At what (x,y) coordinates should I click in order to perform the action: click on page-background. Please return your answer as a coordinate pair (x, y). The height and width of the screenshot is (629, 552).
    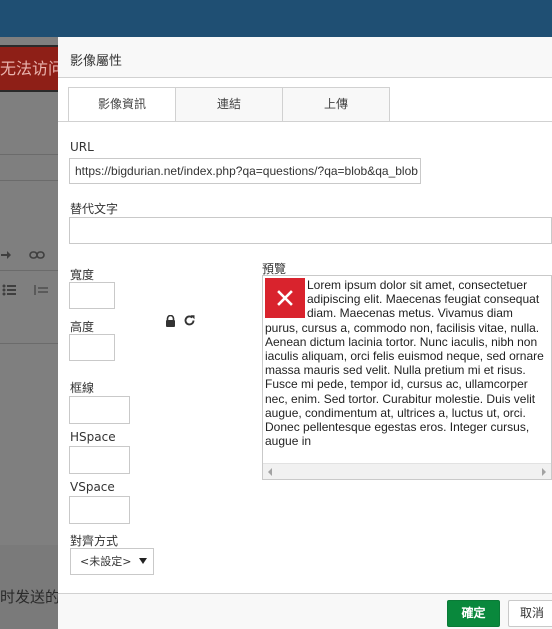
    Looking at the image, I should click on (30, 333).